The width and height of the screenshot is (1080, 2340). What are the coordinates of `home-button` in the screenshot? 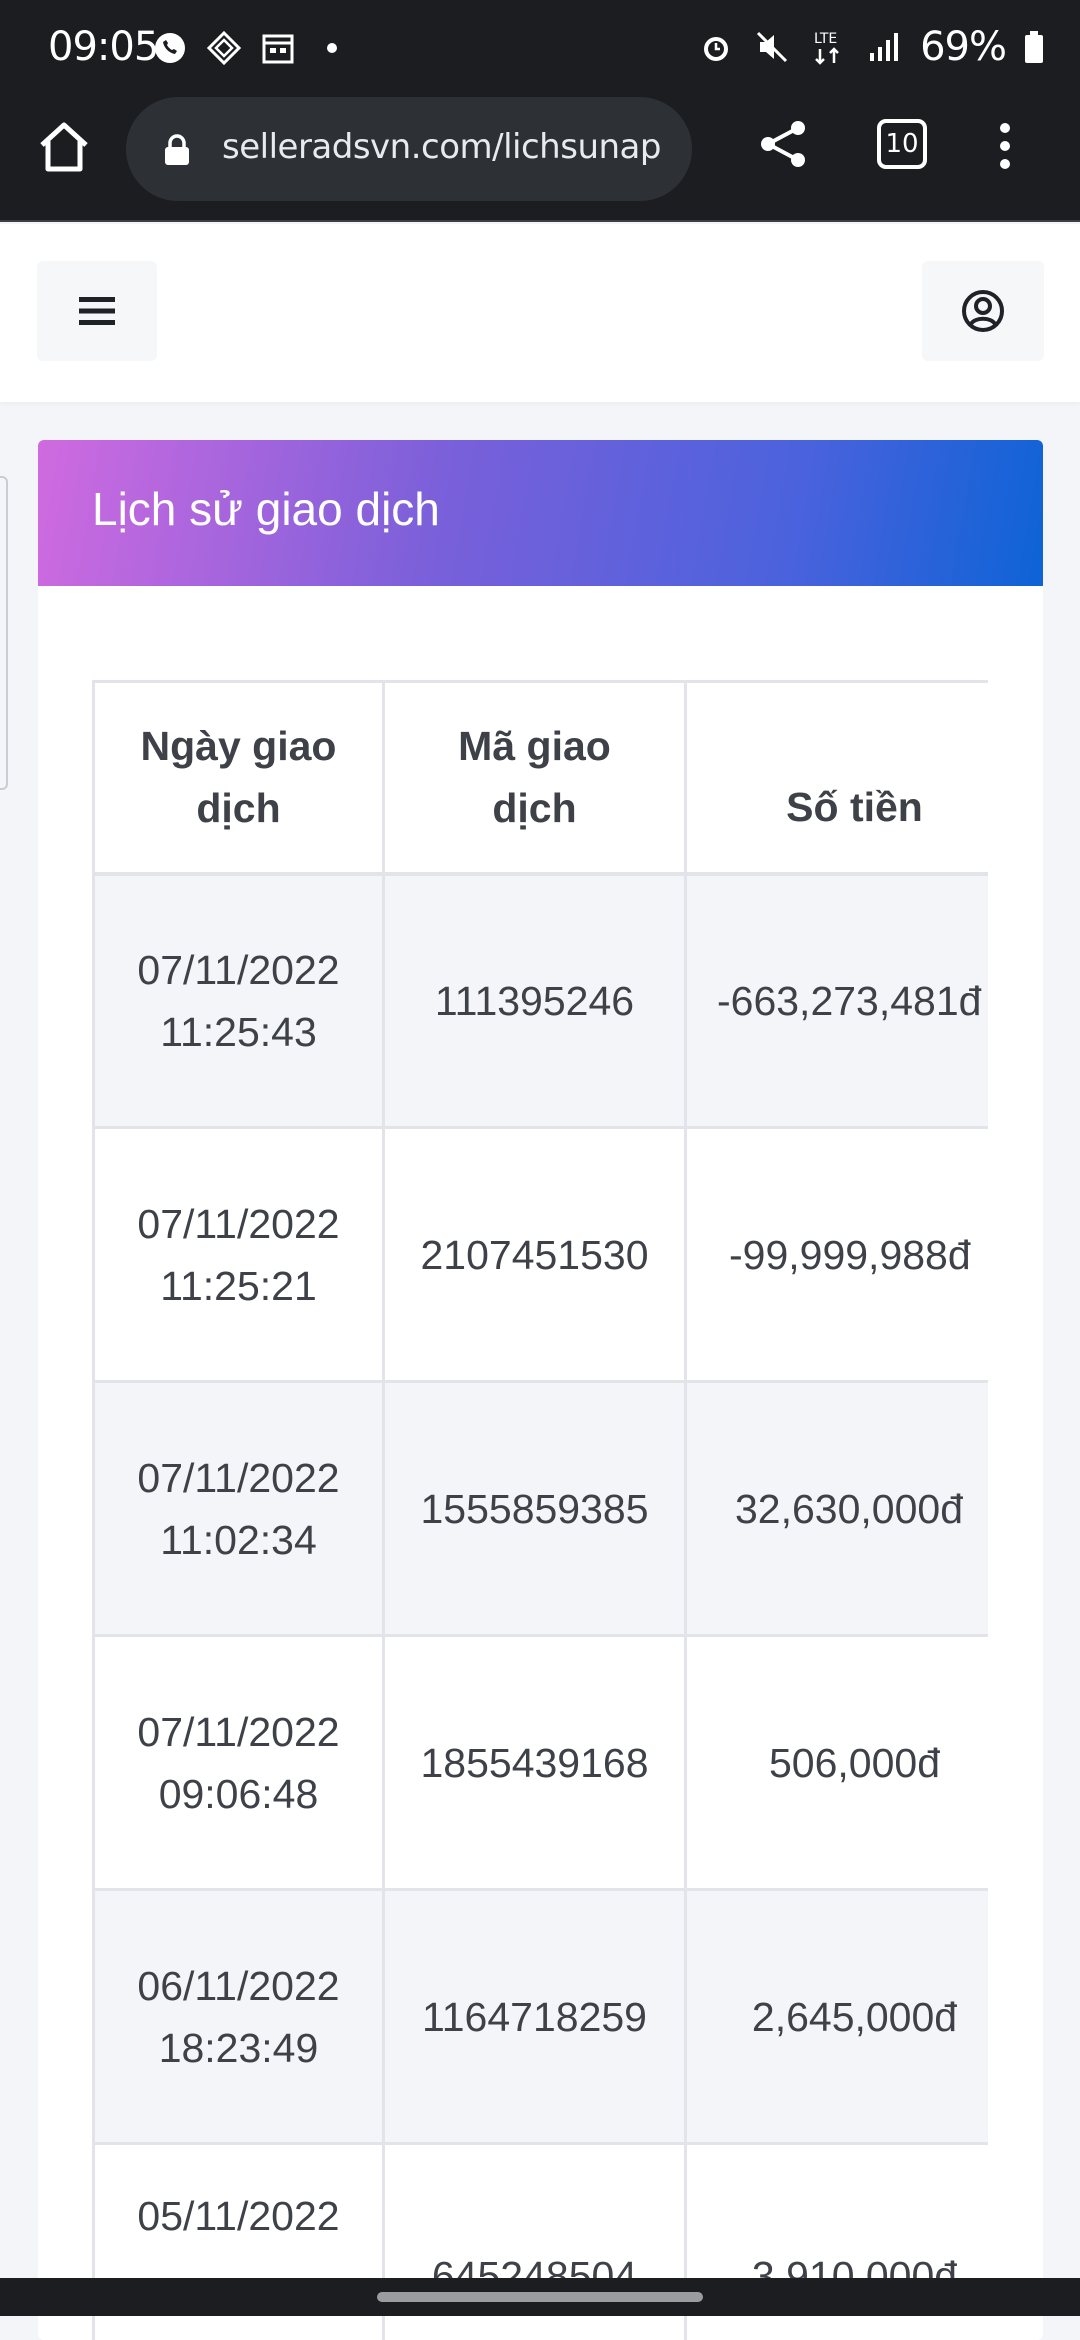 It's located at (64, 147).